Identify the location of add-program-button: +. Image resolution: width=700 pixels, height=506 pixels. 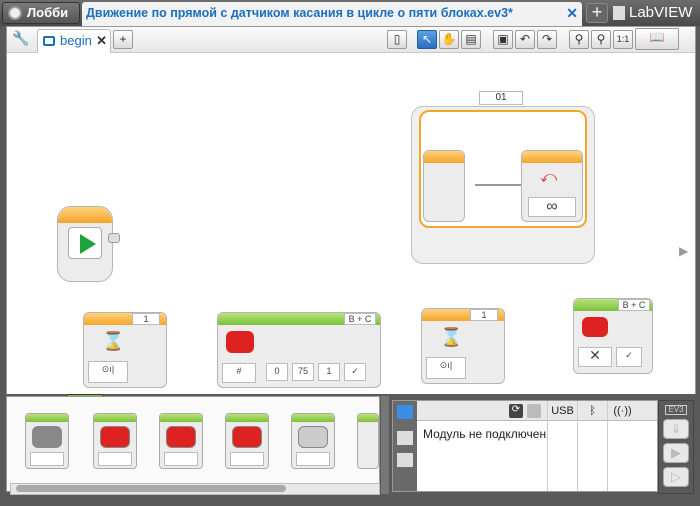
(123, 39).